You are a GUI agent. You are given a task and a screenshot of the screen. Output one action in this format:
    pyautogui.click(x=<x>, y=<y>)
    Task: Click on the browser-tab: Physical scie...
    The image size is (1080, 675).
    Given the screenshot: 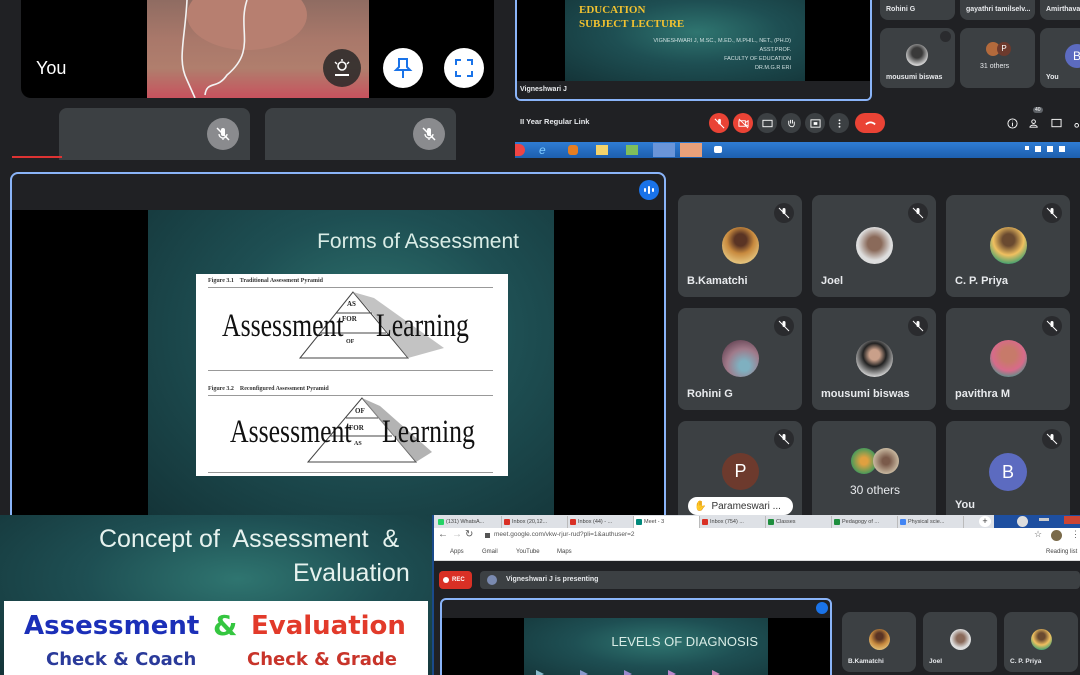 What is the action you would take?
    pyautogui.click(x=931, y=522)
    